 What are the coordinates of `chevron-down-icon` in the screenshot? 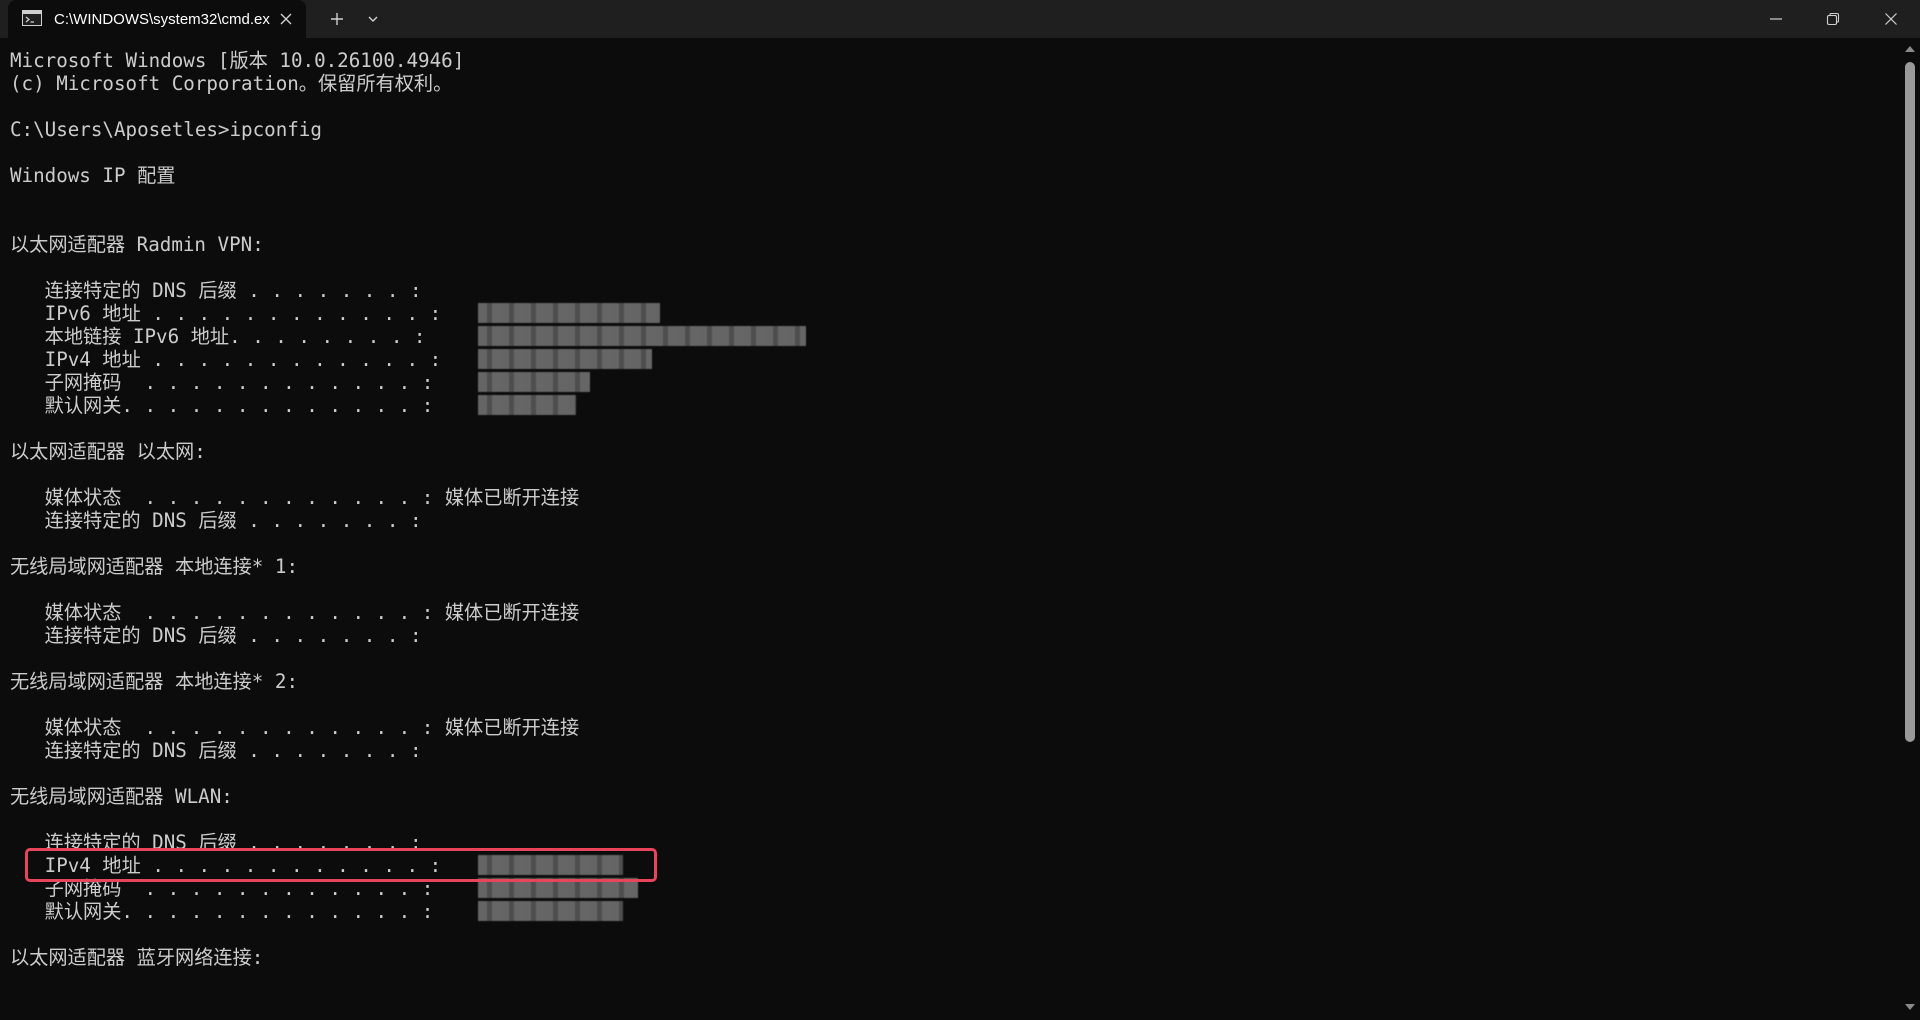 It's located at (373, 19).